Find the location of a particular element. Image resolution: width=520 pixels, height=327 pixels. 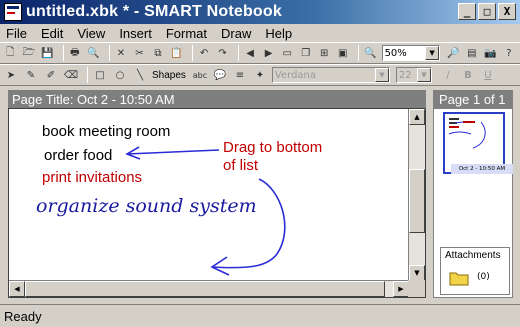

menu-format: Format is located at coordinates (186, 33).